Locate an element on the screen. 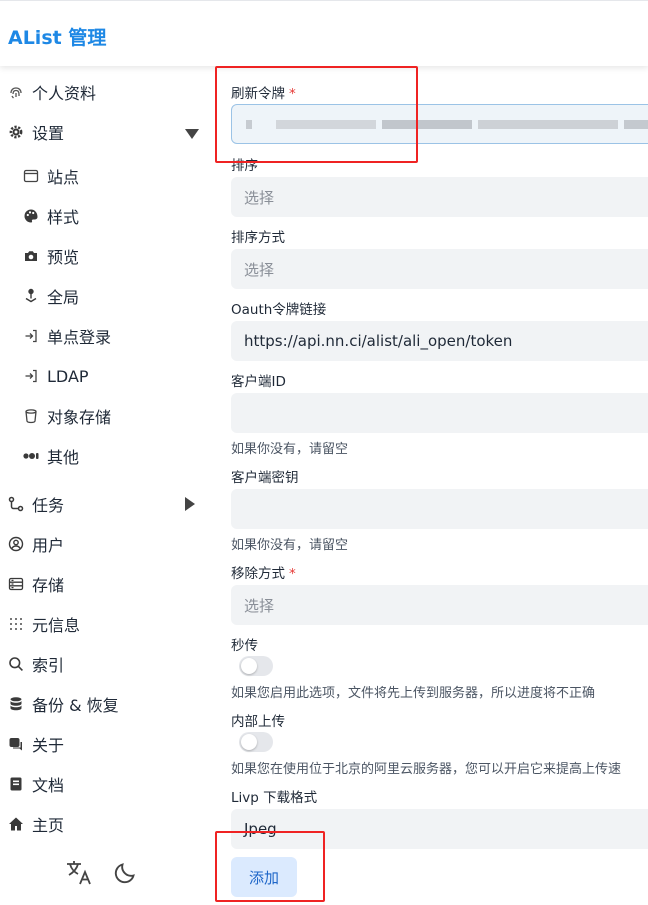 Image resolution: width=648 pixels, height=905 pixels. camera-icon is located at coordinates (31, 256).